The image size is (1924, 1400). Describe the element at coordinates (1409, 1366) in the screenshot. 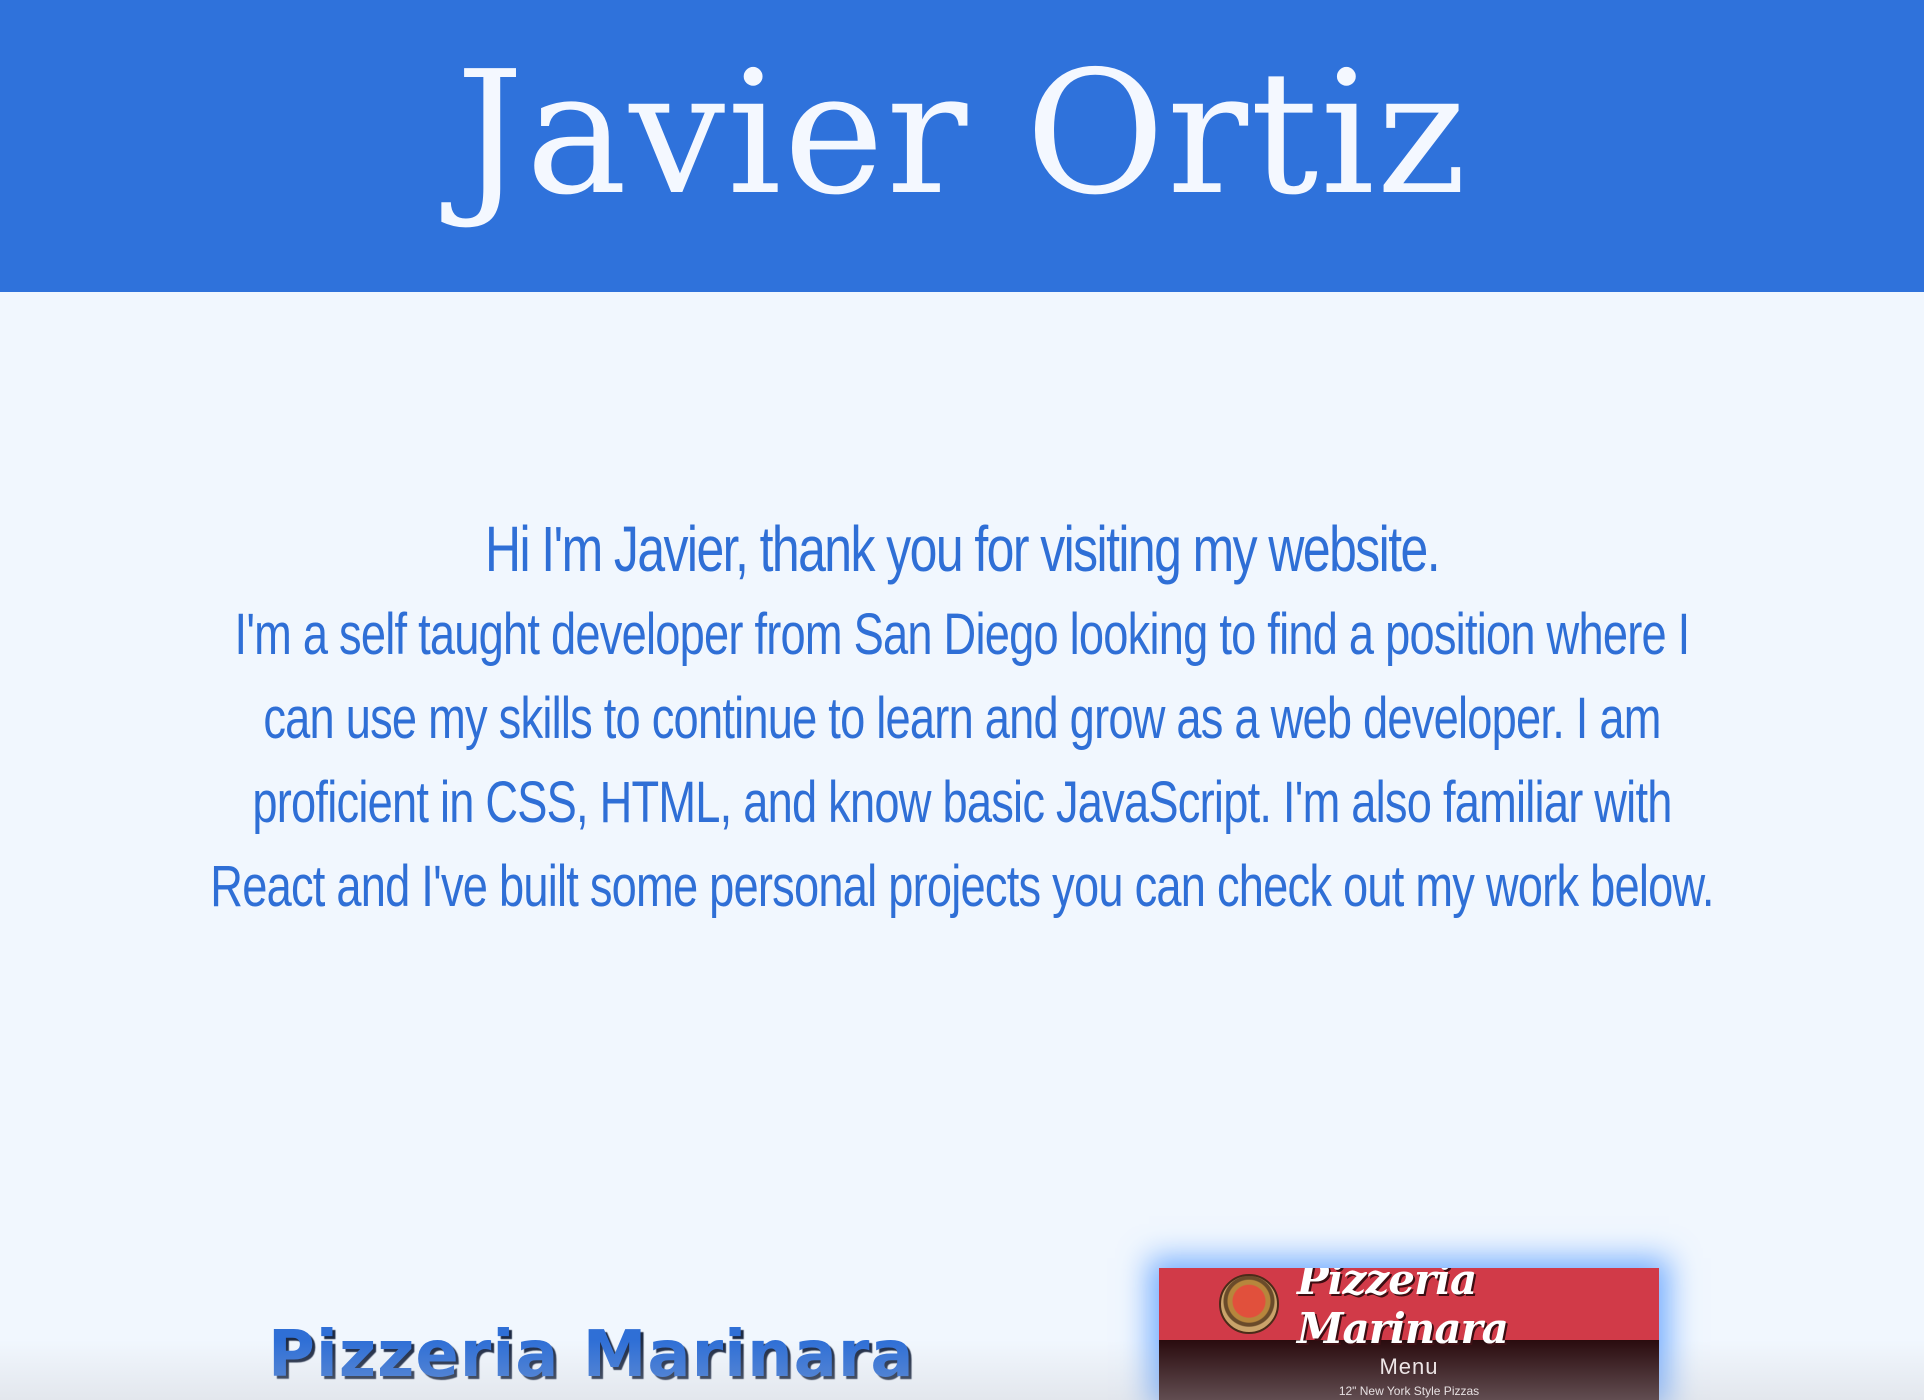

I see `project-preview-menu-title: Menu` at that location.